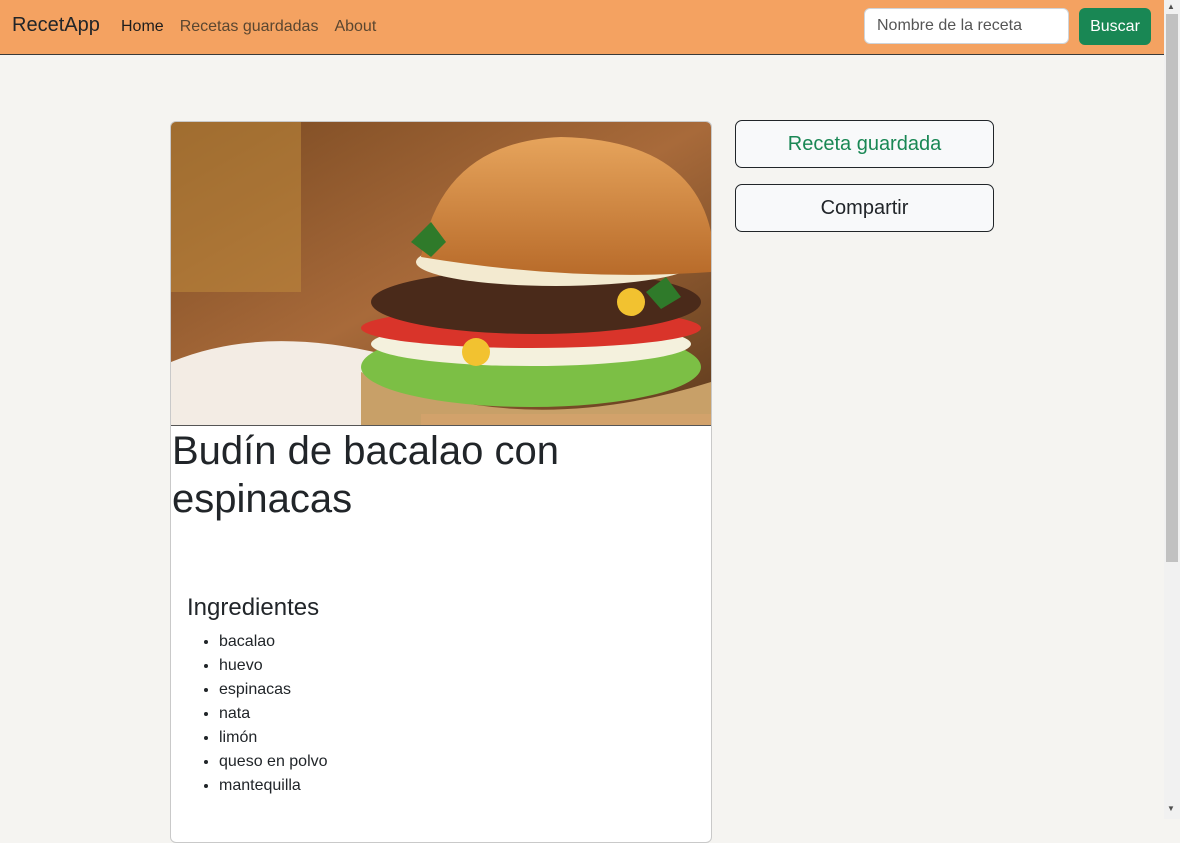  I want to click on scroll-up-icon: ▲, so click(1171, 6).